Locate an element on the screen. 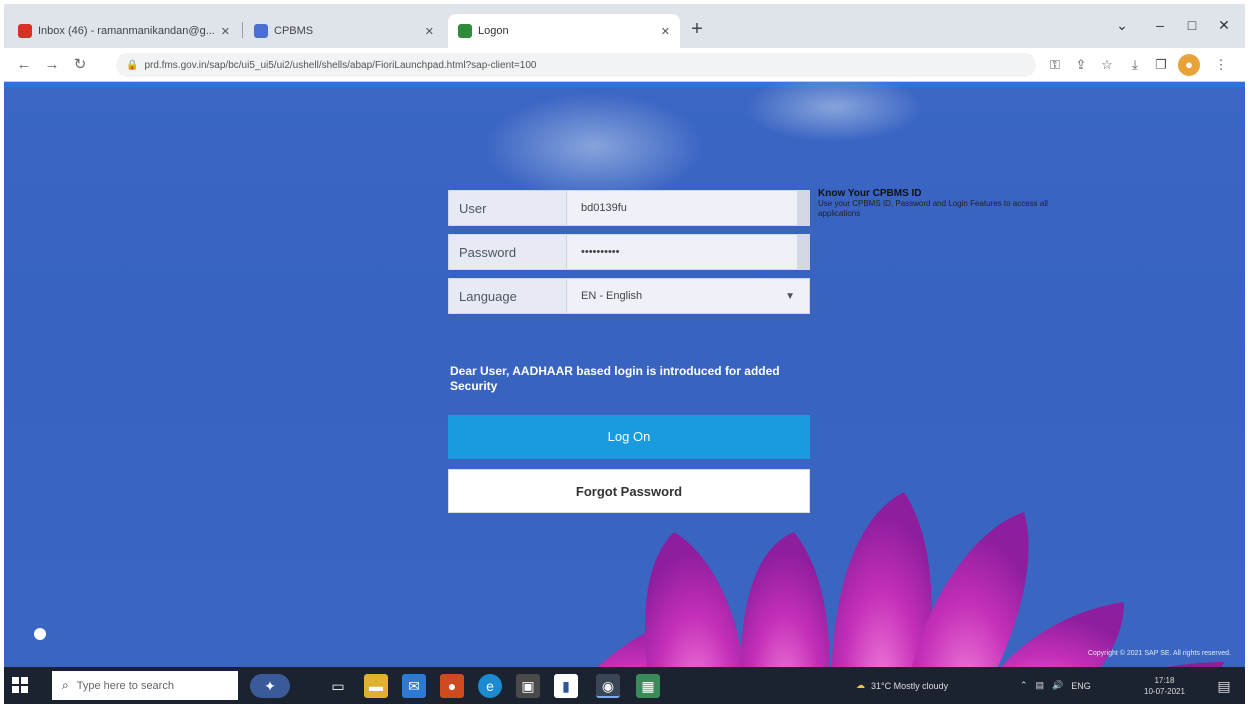  office-icon: ● is located at coordinates (452, 686).